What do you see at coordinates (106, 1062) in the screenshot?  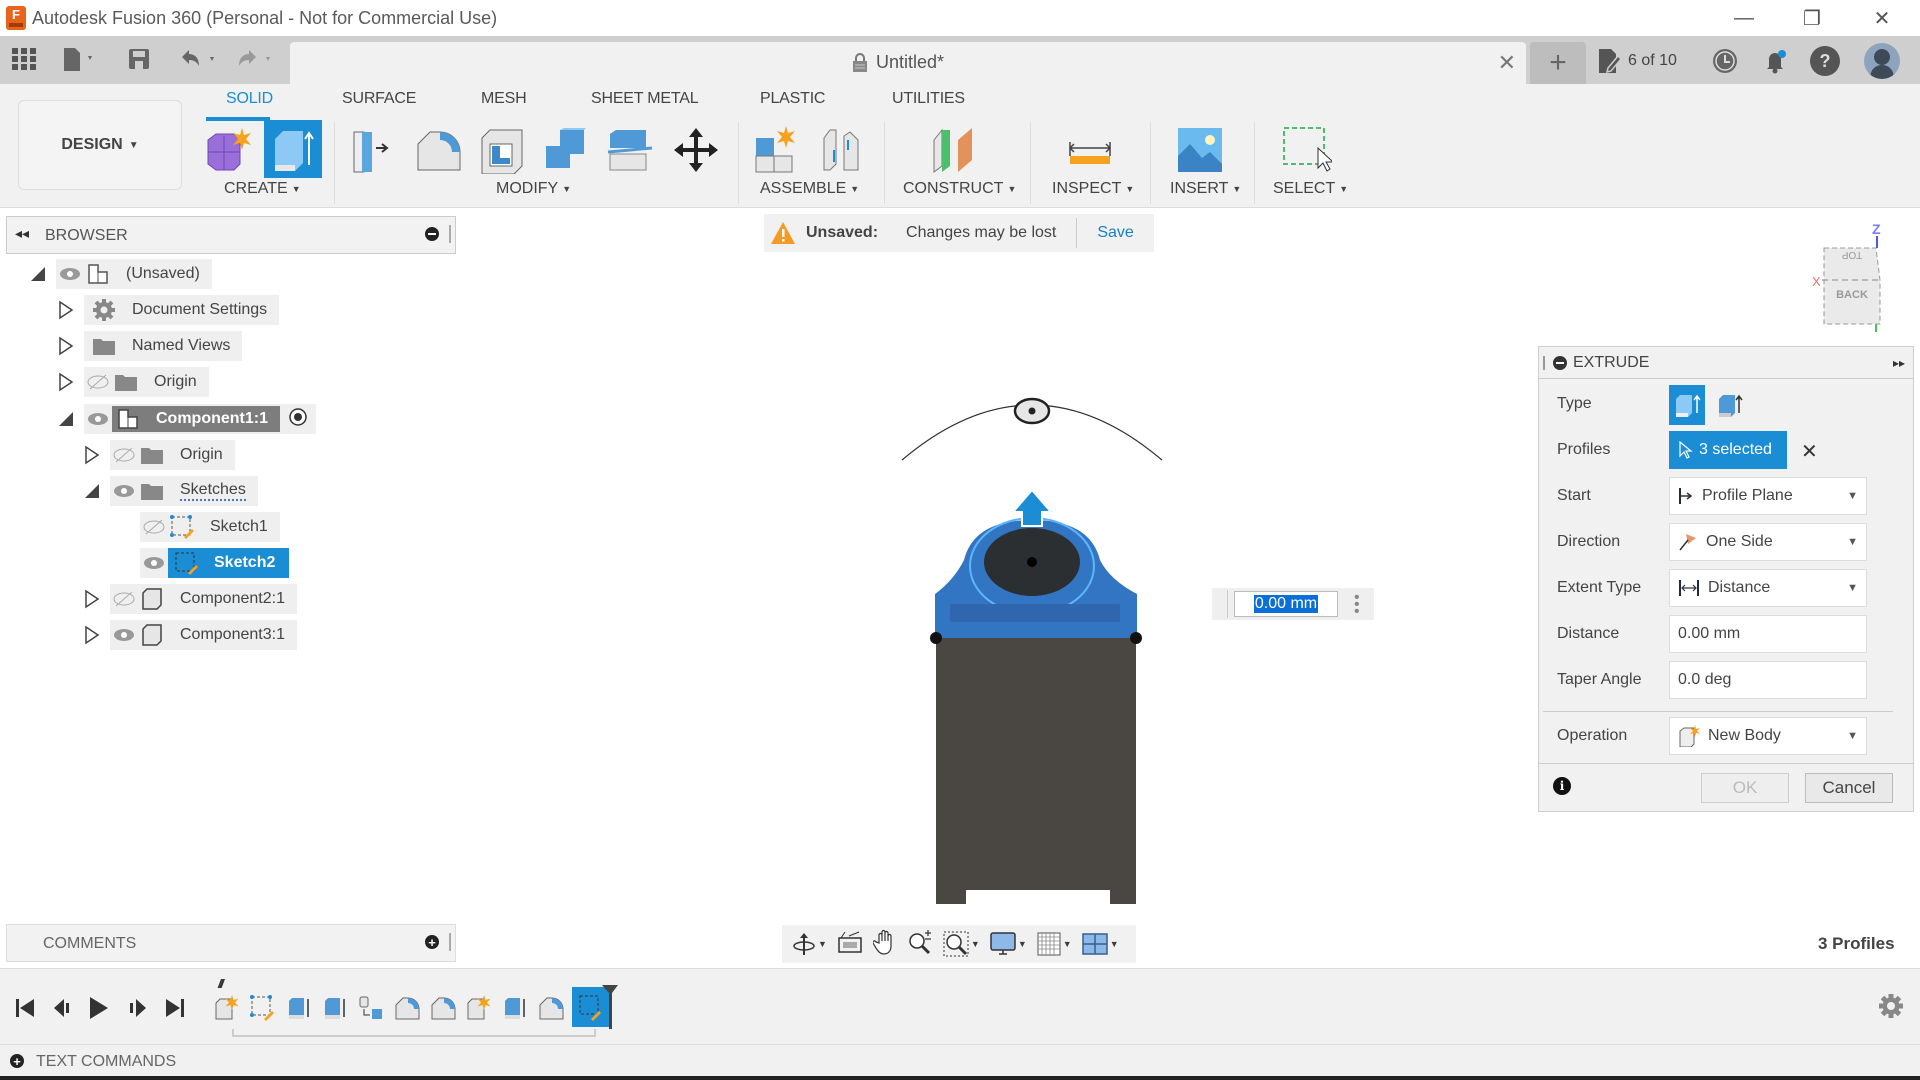 I see `text-commands-title: TEXT COMMANDS` at bounding box center [106, 1062].